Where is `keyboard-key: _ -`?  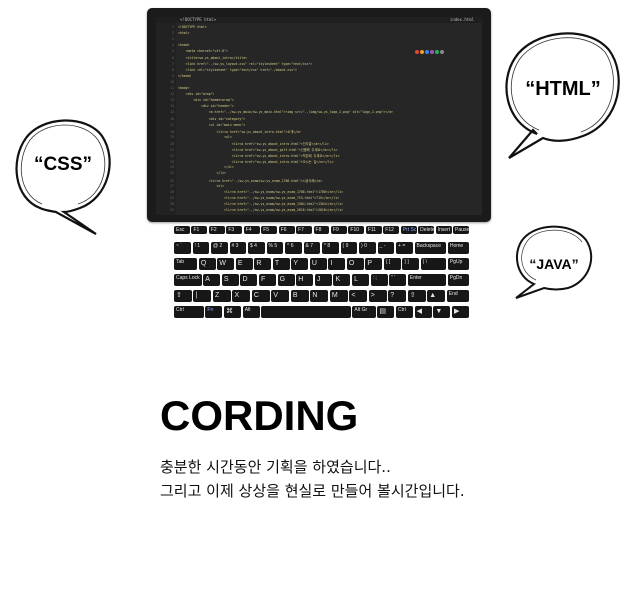
keyboard-key: _ - is located at coordinates (386, 248).